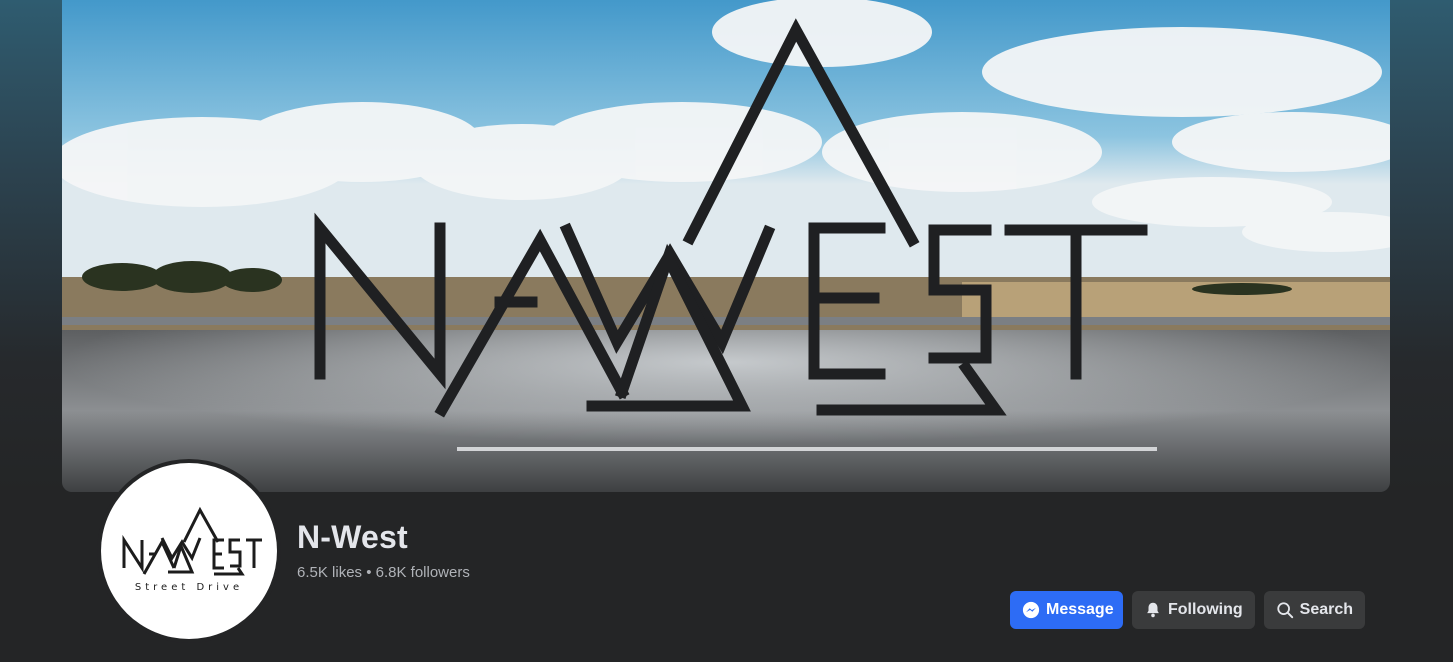  Describe the element at coordinates (1205, 609) in the screenshot. I see `following-button-label: Following` at that location.